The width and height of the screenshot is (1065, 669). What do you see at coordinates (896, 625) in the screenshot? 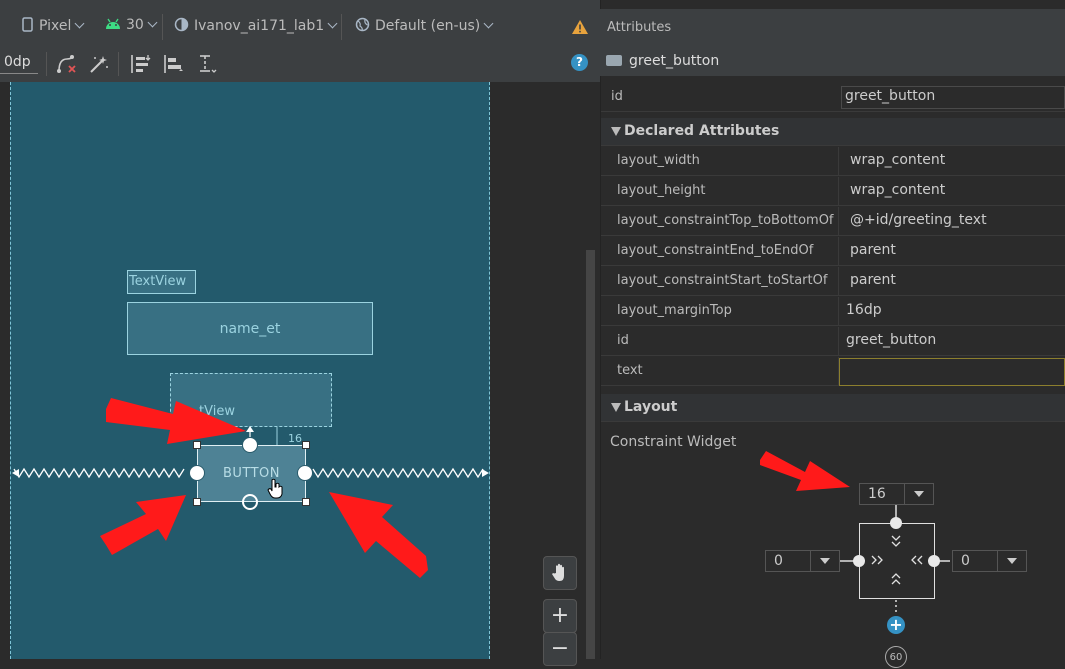
I see `add-constraint-icon: +` at bounding box center [896, 625].